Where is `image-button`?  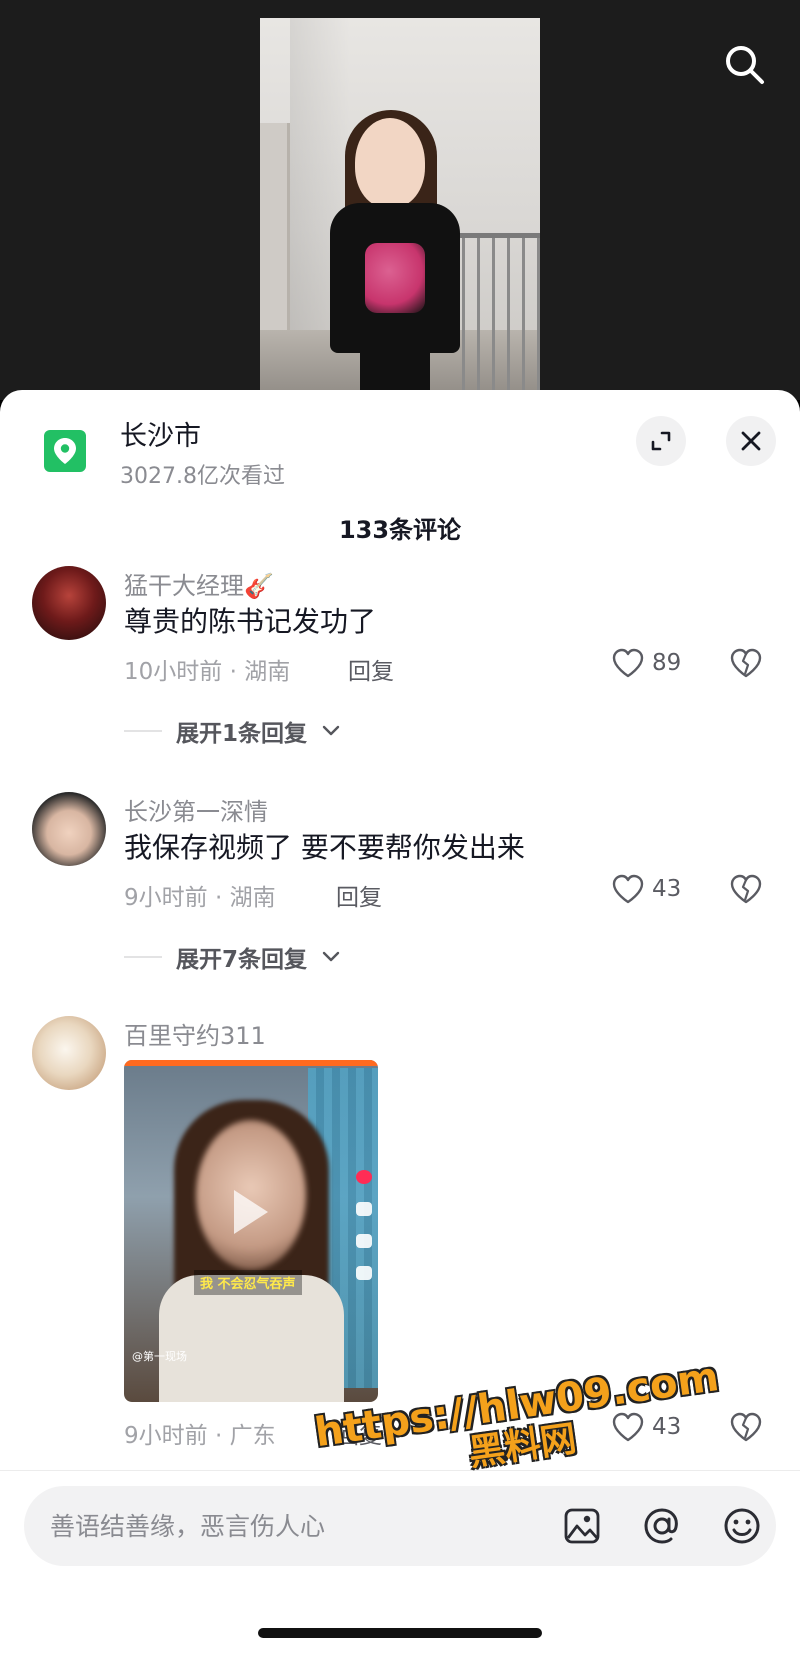 image-button is located at coordinates (582, 1526).